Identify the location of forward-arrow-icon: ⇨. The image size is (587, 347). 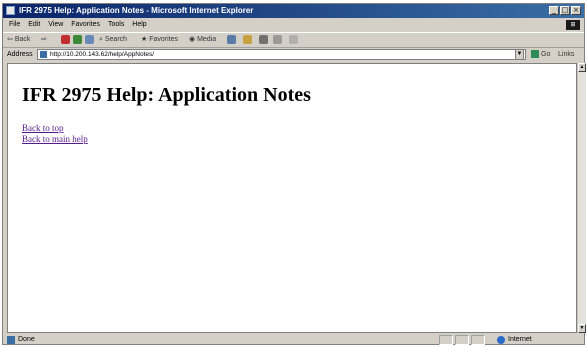
(44, 39).